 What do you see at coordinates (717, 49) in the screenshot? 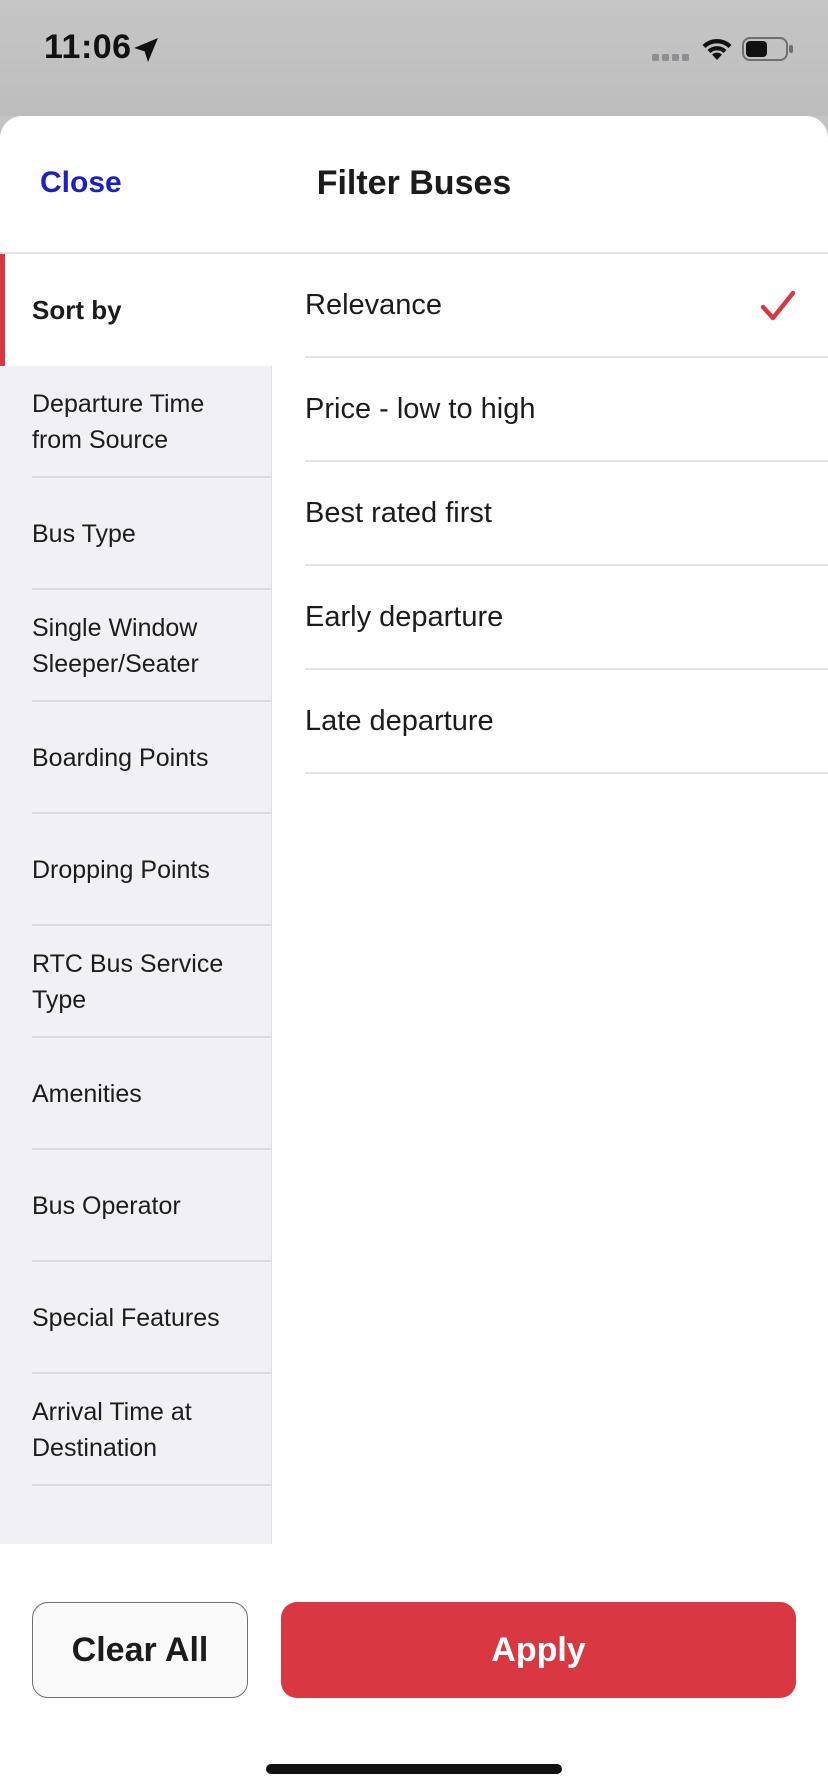
I see `wifi-icon` at bounding box center [717, 49].